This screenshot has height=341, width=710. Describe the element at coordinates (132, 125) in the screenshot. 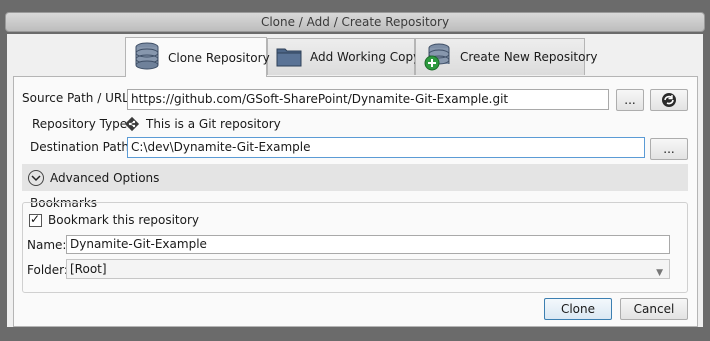

I see `git-icon` at that location.